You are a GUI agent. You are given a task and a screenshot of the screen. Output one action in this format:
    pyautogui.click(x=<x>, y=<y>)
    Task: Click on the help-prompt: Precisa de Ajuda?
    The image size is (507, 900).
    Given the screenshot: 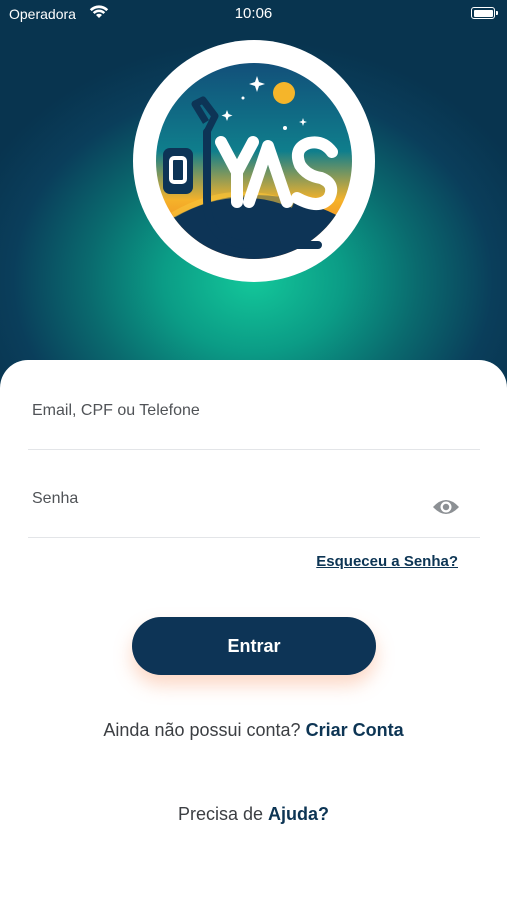 What is the action you would take?
    pyautogui.click(x=253, y=814)
    